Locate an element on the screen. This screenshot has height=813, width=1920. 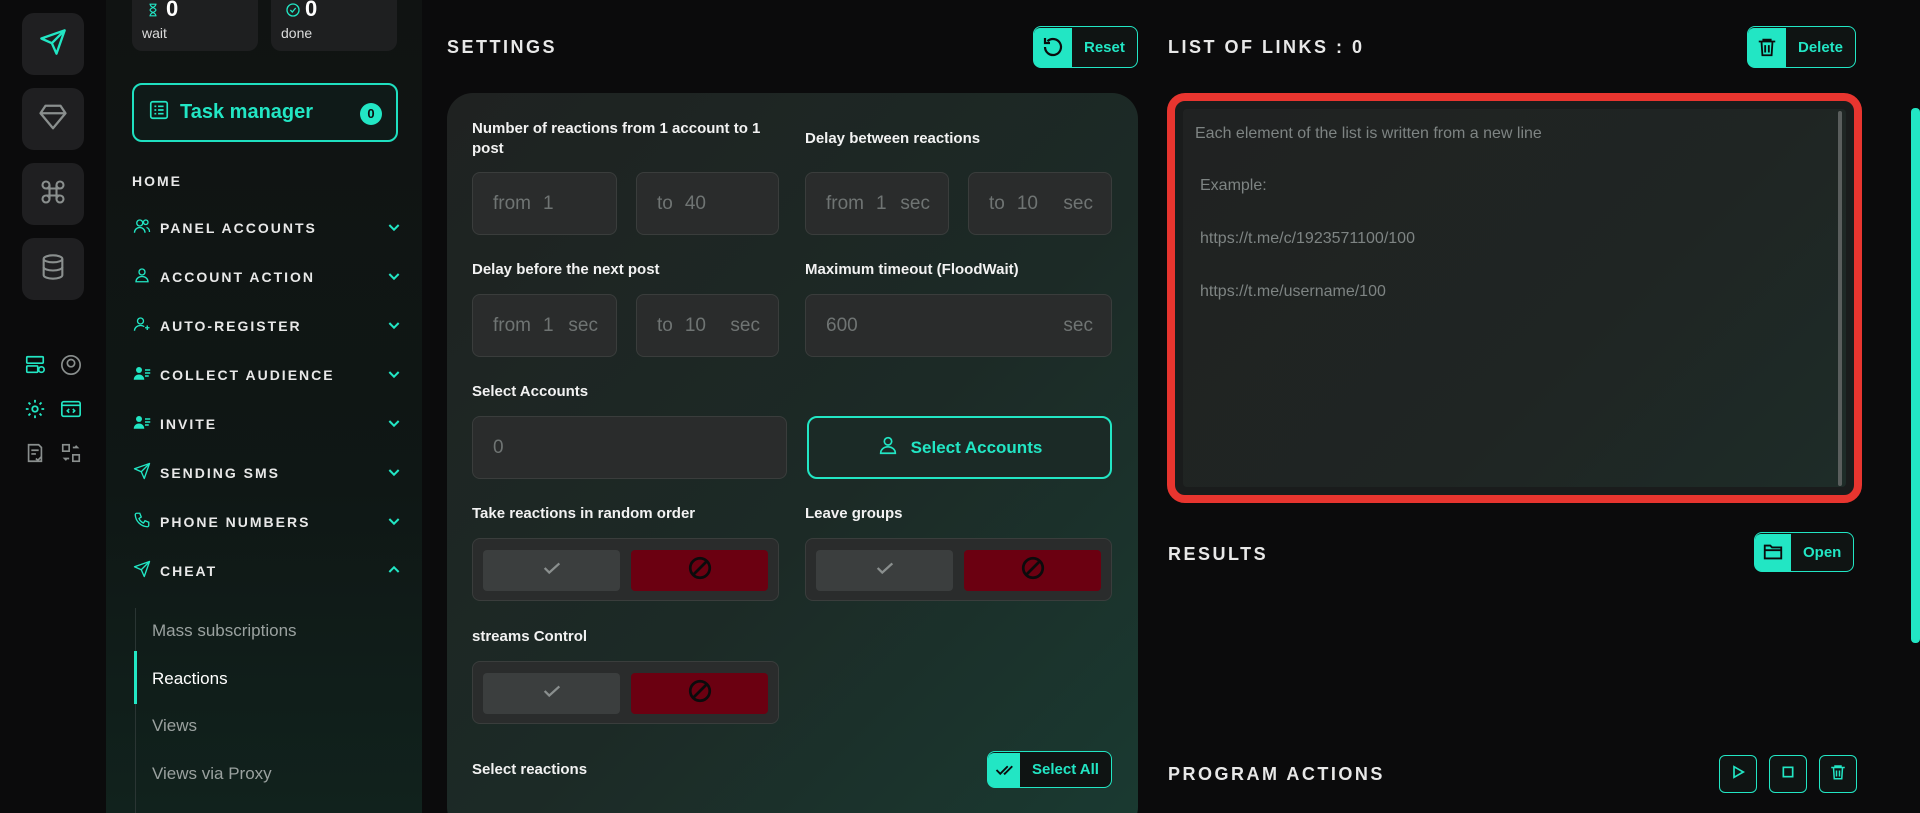
leave-groups-yes-button is located at coordinates (884, 570).